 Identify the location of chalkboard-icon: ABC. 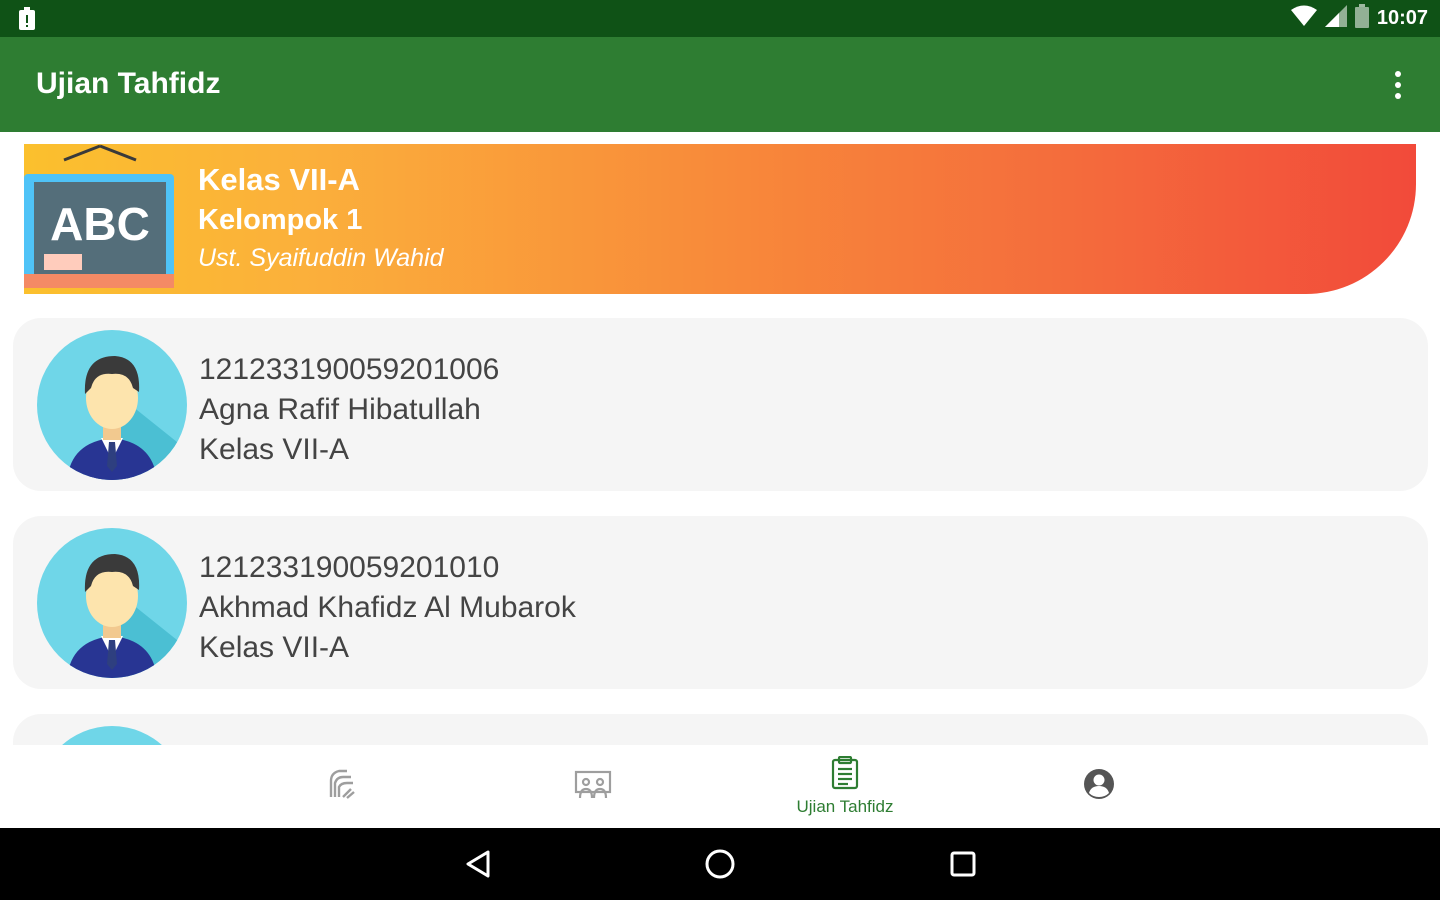
(100, 219).